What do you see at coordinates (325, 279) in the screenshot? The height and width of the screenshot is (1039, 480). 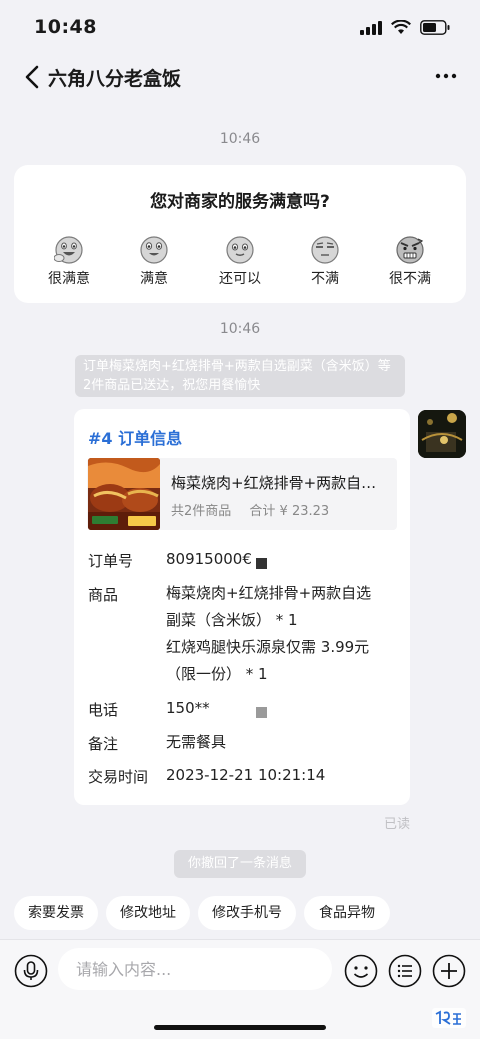 I see `rating-label: 不满` at bounding box center [325, 279].